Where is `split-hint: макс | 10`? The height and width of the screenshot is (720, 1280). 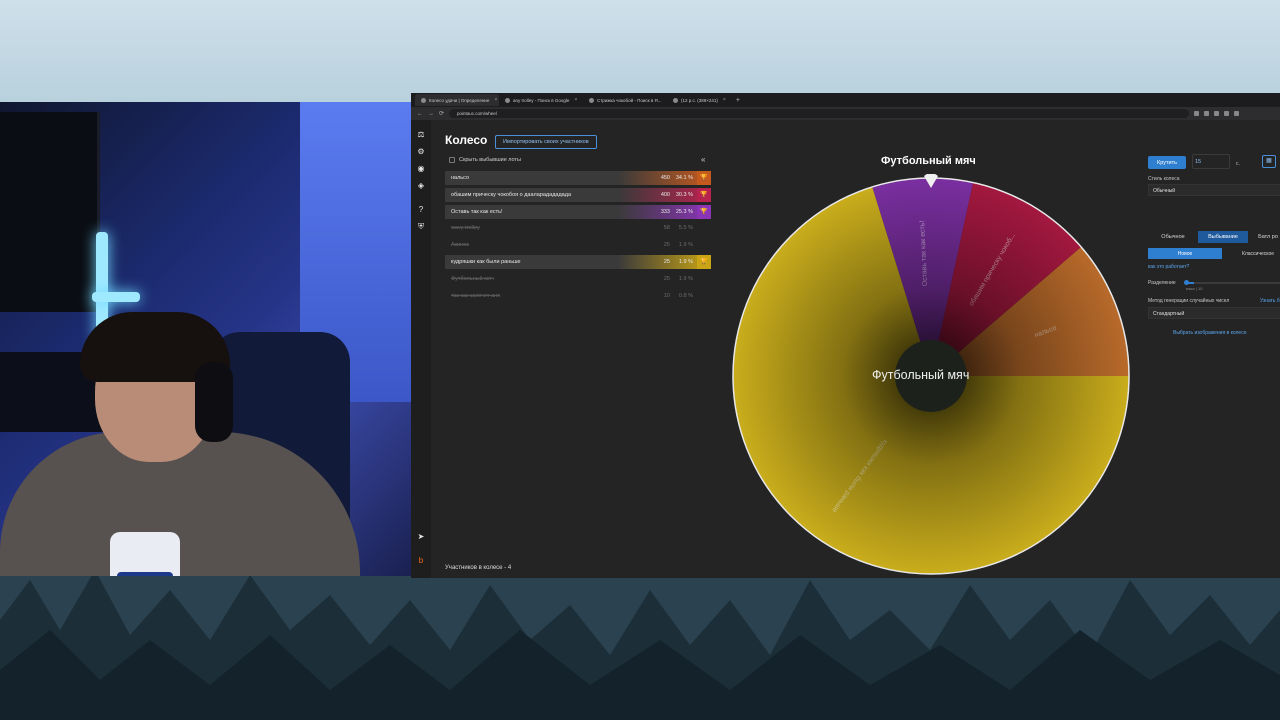
split-hint: макс | 10 is located at coordinates (1194, 288).